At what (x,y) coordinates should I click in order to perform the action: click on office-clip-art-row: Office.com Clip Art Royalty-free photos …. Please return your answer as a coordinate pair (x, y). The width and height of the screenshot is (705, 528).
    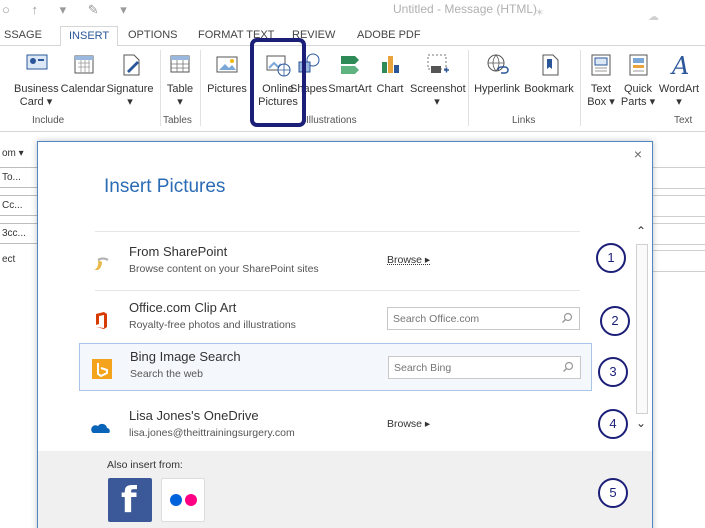
    Looking at the image, I should click on (335, 319).